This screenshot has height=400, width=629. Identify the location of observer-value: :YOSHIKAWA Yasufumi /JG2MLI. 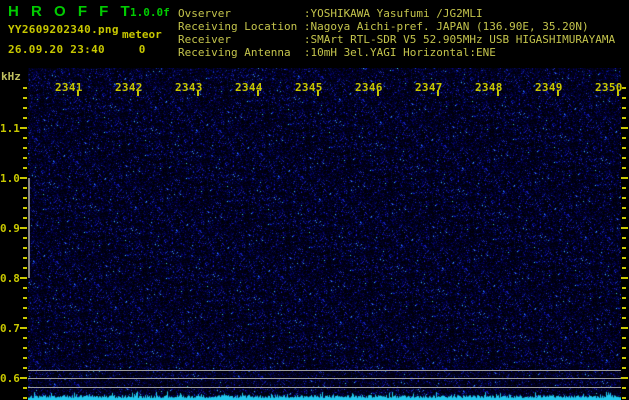
(393, 13).